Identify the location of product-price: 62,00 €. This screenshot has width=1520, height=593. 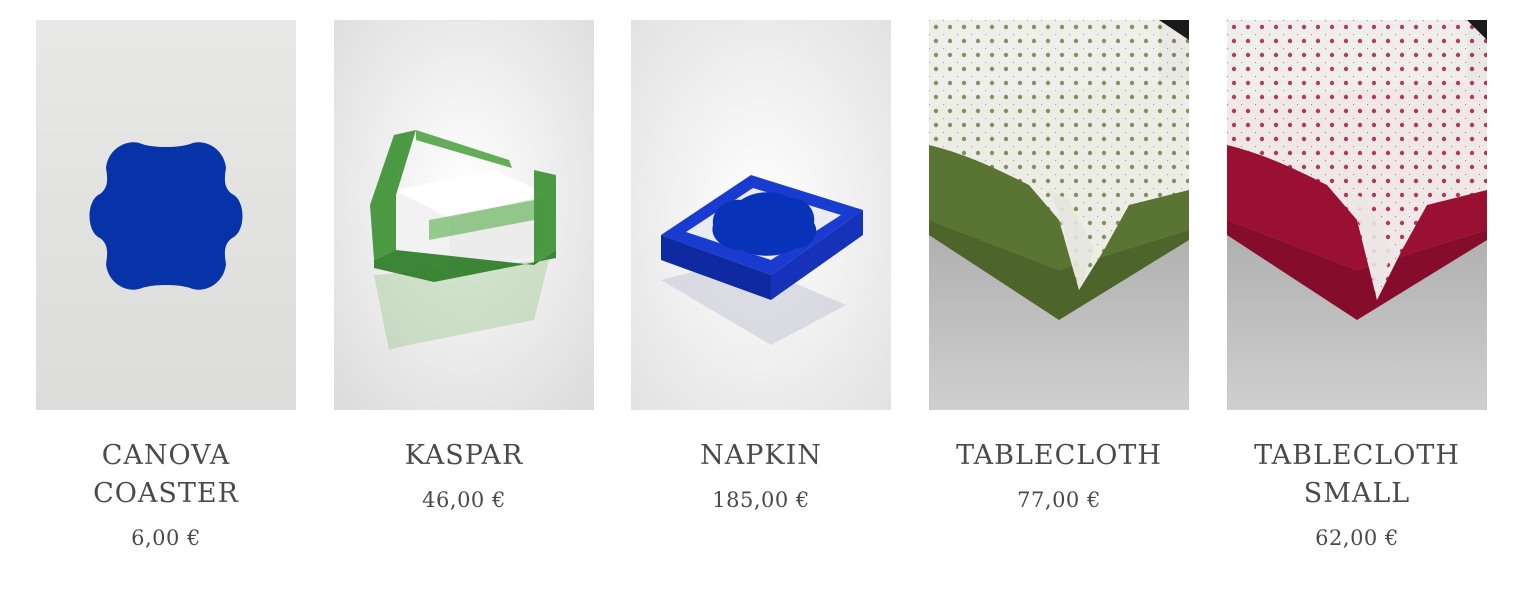
(1357, 538).